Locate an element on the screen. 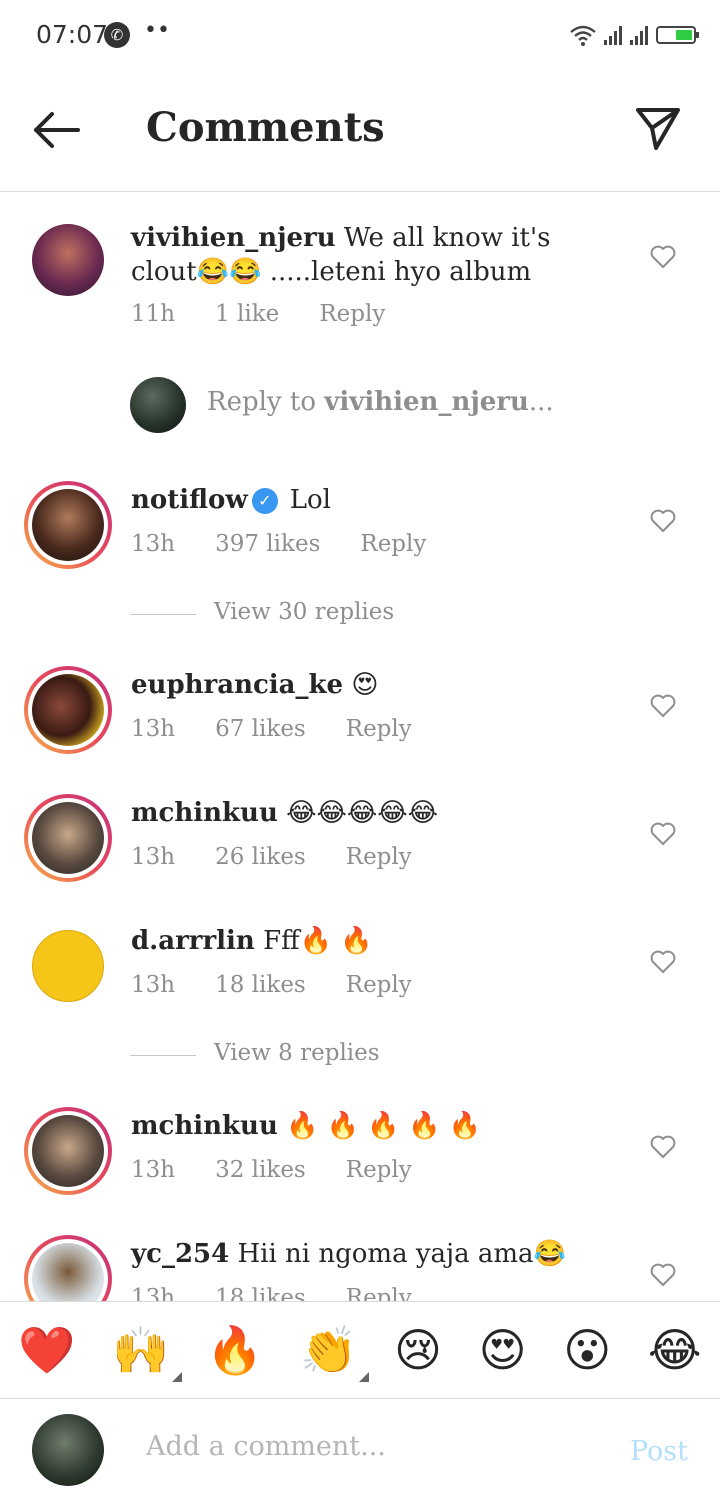 The width and height of the screenshot is (720, 1500). notification-dots: •• is located at coordinates (157, 30).